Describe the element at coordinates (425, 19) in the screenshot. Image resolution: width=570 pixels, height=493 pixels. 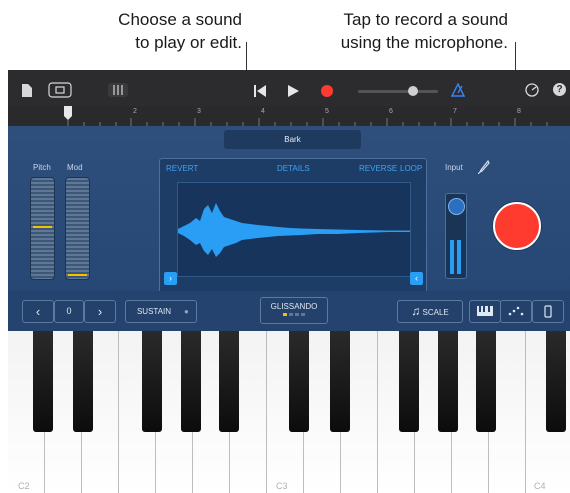
I see `callout-record-line1: Tap to record a sound` at that location.